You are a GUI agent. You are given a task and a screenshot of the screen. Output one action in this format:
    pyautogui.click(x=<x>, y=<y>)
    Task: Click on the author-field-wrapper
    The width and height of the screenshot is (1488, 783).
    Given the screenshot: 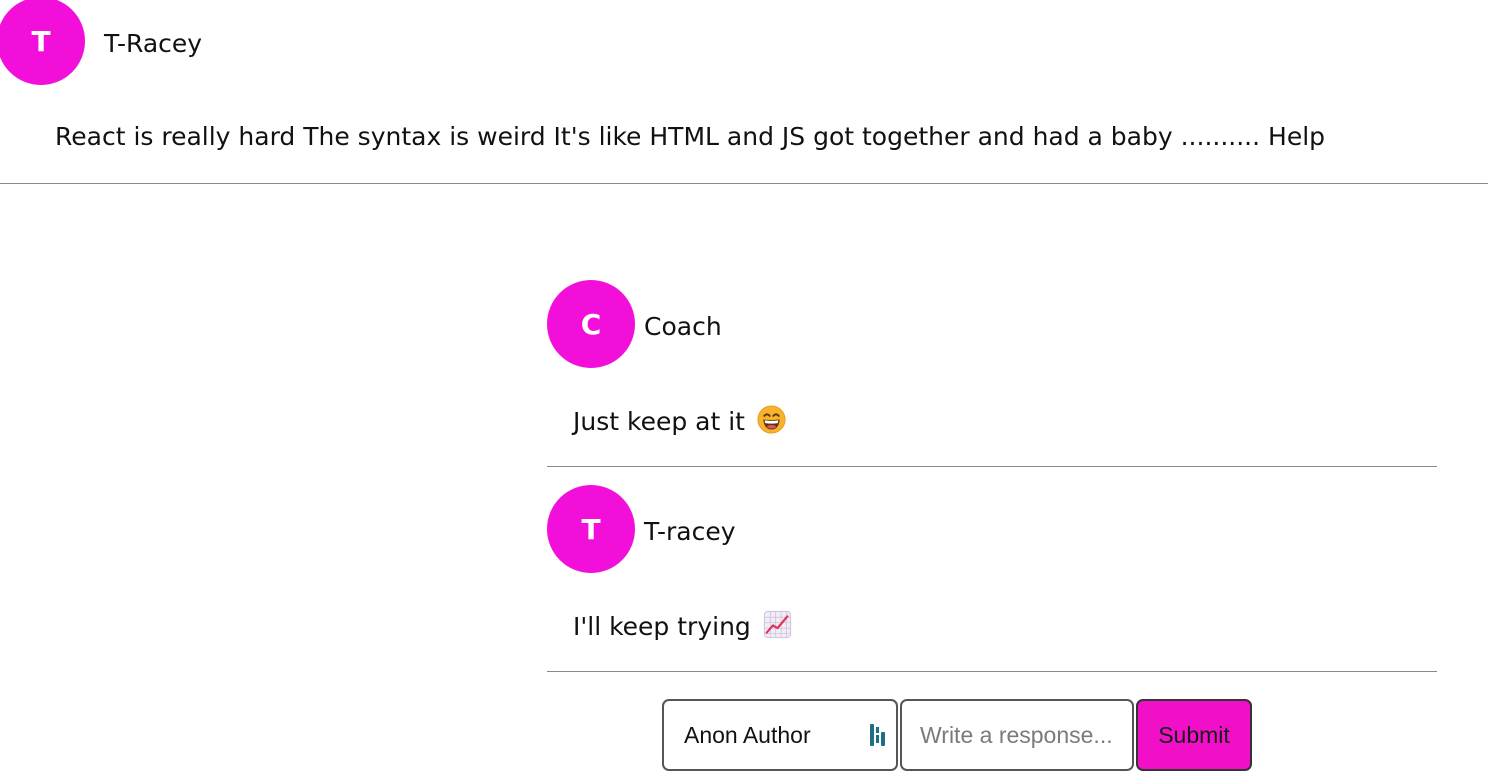 What is the action you would take?
    pyautogui.click(x=780, y=735)
    